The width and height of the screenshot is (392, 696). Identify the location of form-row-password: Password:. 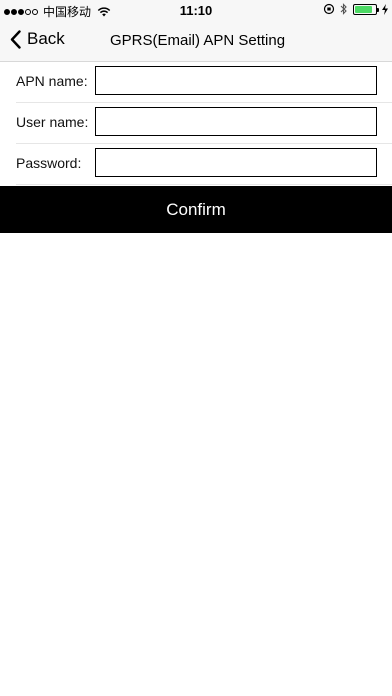
(204, 164).